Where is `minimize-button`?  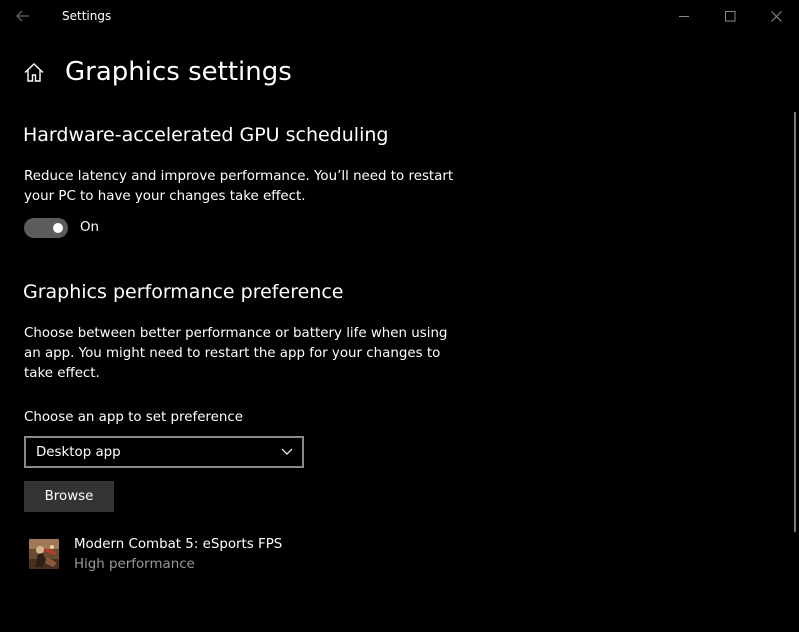 minimize-button is located at coordinates (684, 16).